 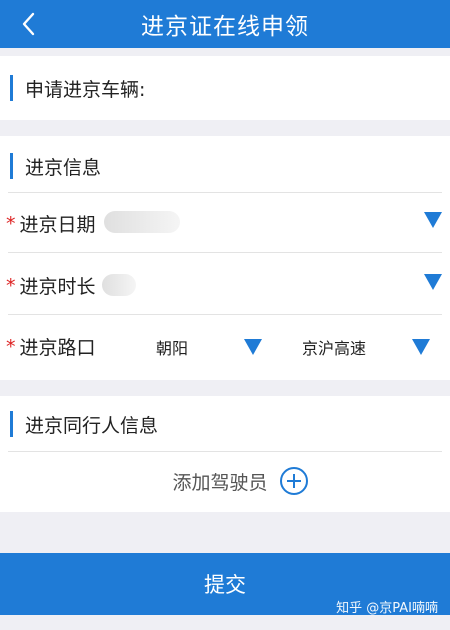 What do you see at coordinates (142, 222) in the screenshot?
I see `entry-date-value-blurred` at bounding box center [142, 222].